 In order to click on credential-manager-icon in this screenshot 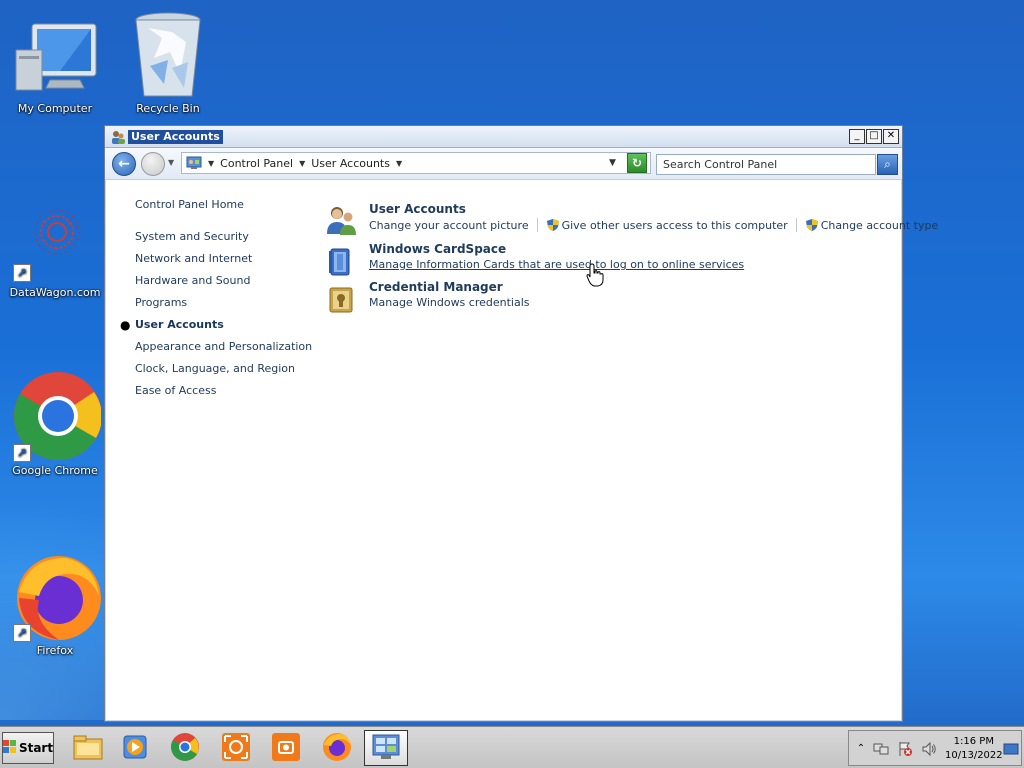, I will do `click(341, 300)`.